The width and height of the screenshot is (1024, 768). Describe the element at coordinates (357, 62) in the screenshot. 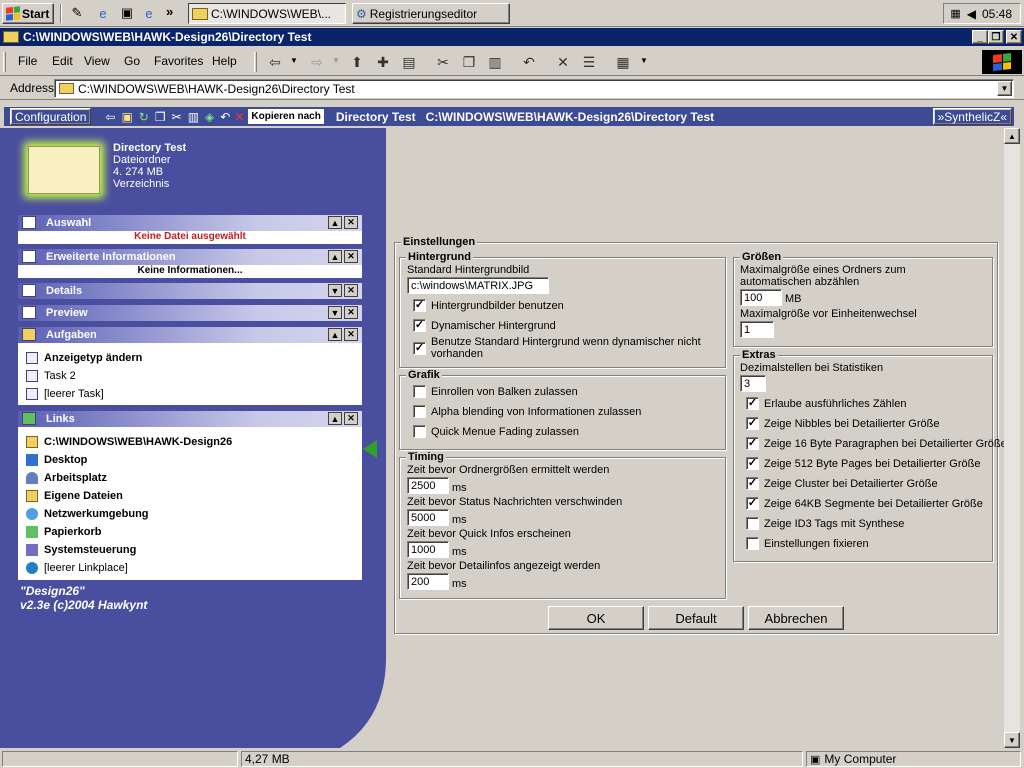

I see `up-folder-icon: ⬆` at that location.